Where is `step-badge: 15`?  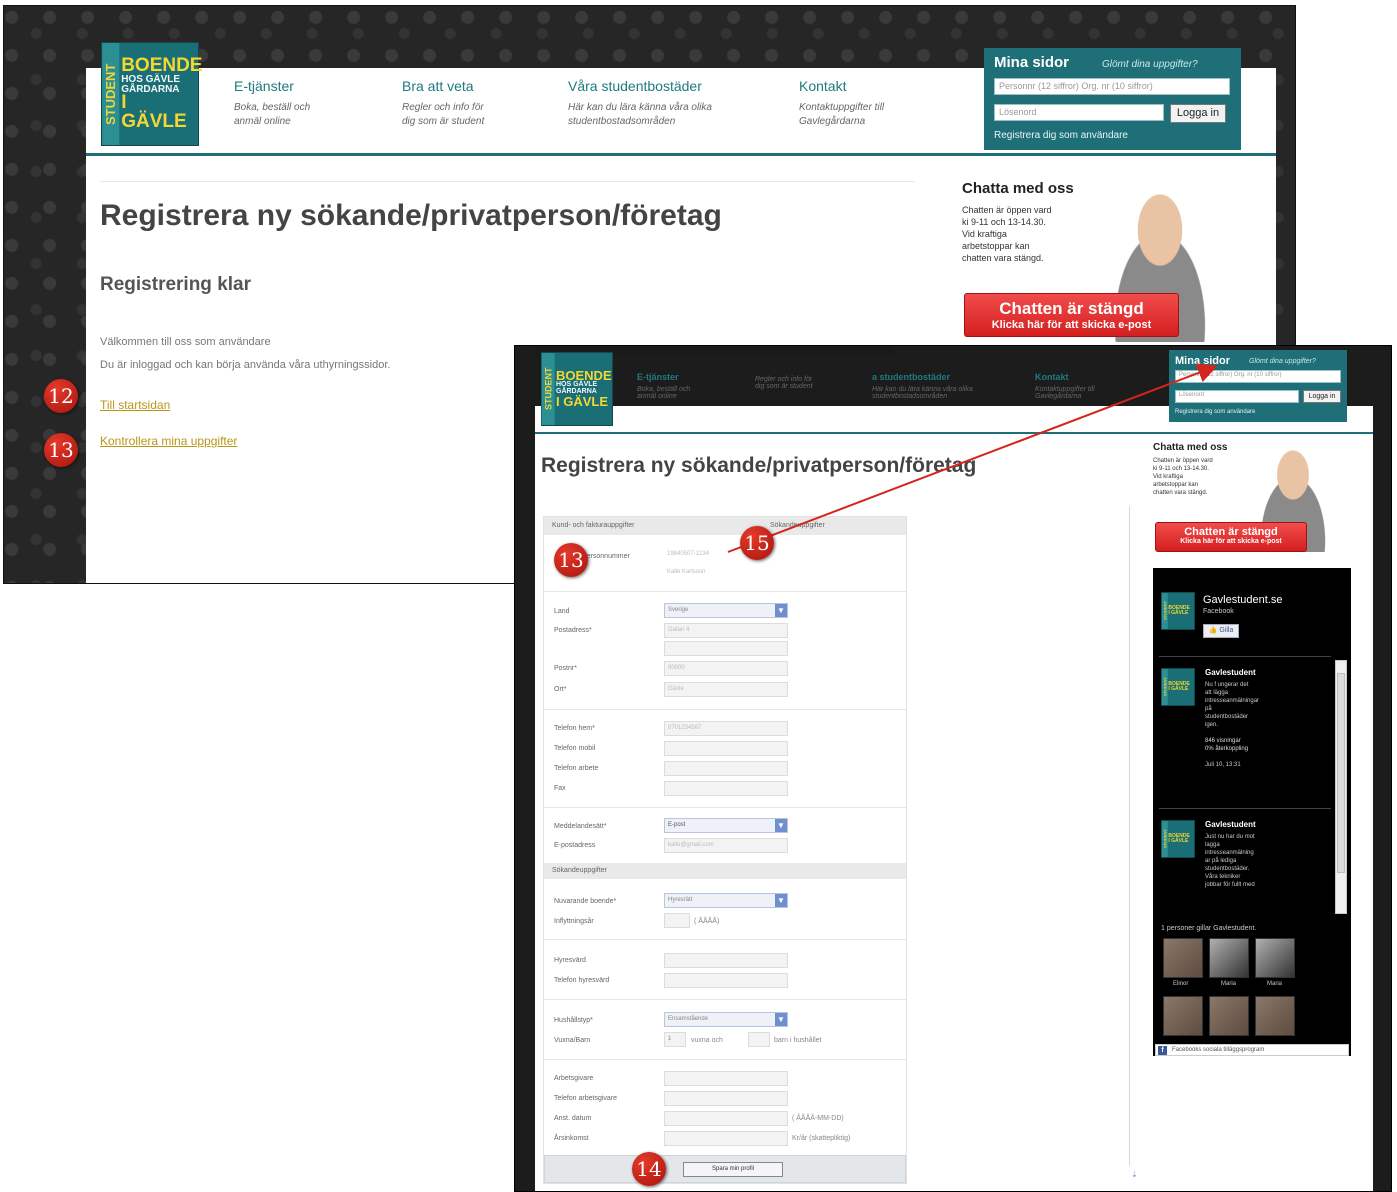
step-badge: 15 is located at coordinates (757, 543).